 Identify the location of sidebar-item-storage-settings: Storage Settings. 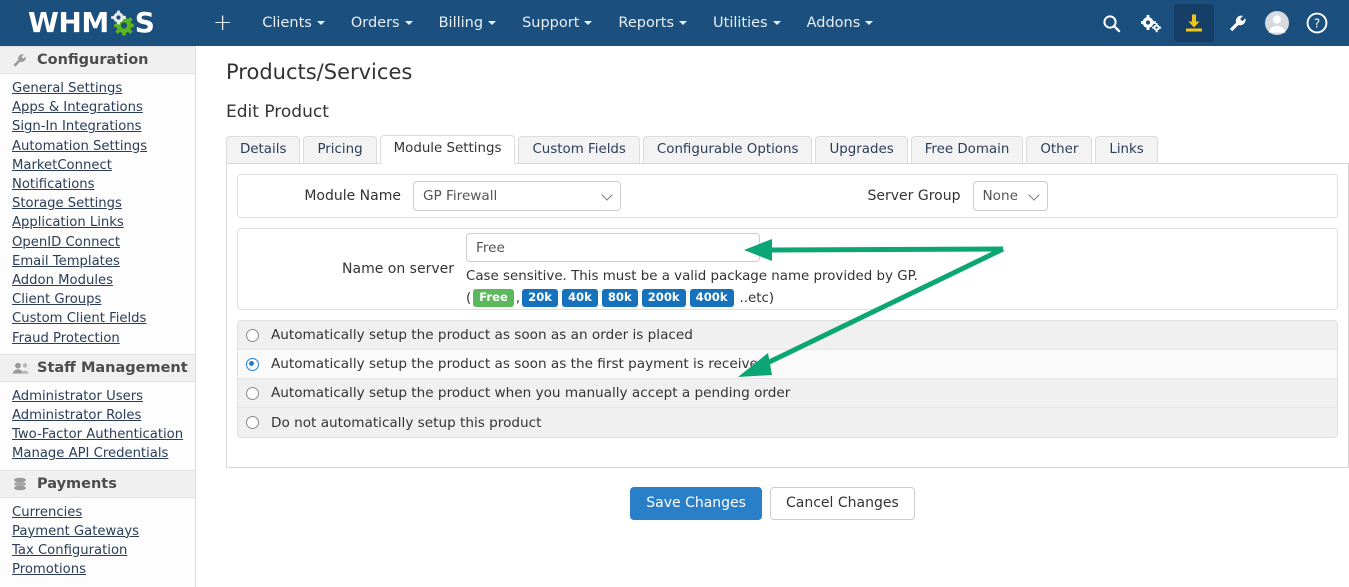
(103, 203).